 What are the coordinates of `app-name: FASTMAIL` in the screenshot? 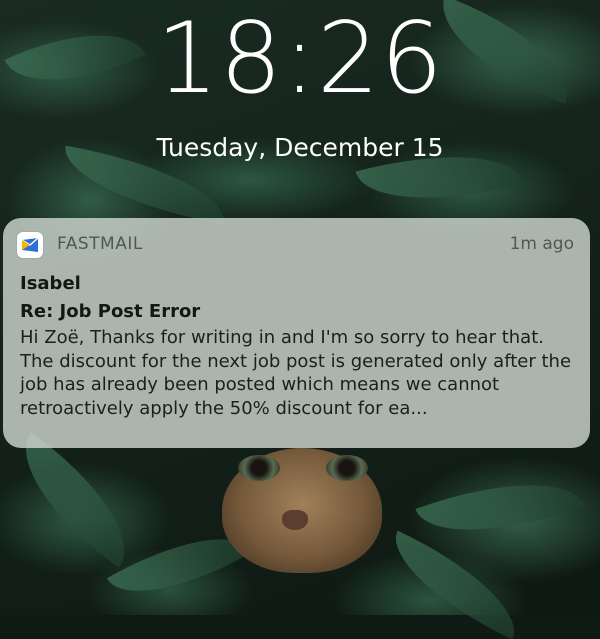 It's located at (100, 244).